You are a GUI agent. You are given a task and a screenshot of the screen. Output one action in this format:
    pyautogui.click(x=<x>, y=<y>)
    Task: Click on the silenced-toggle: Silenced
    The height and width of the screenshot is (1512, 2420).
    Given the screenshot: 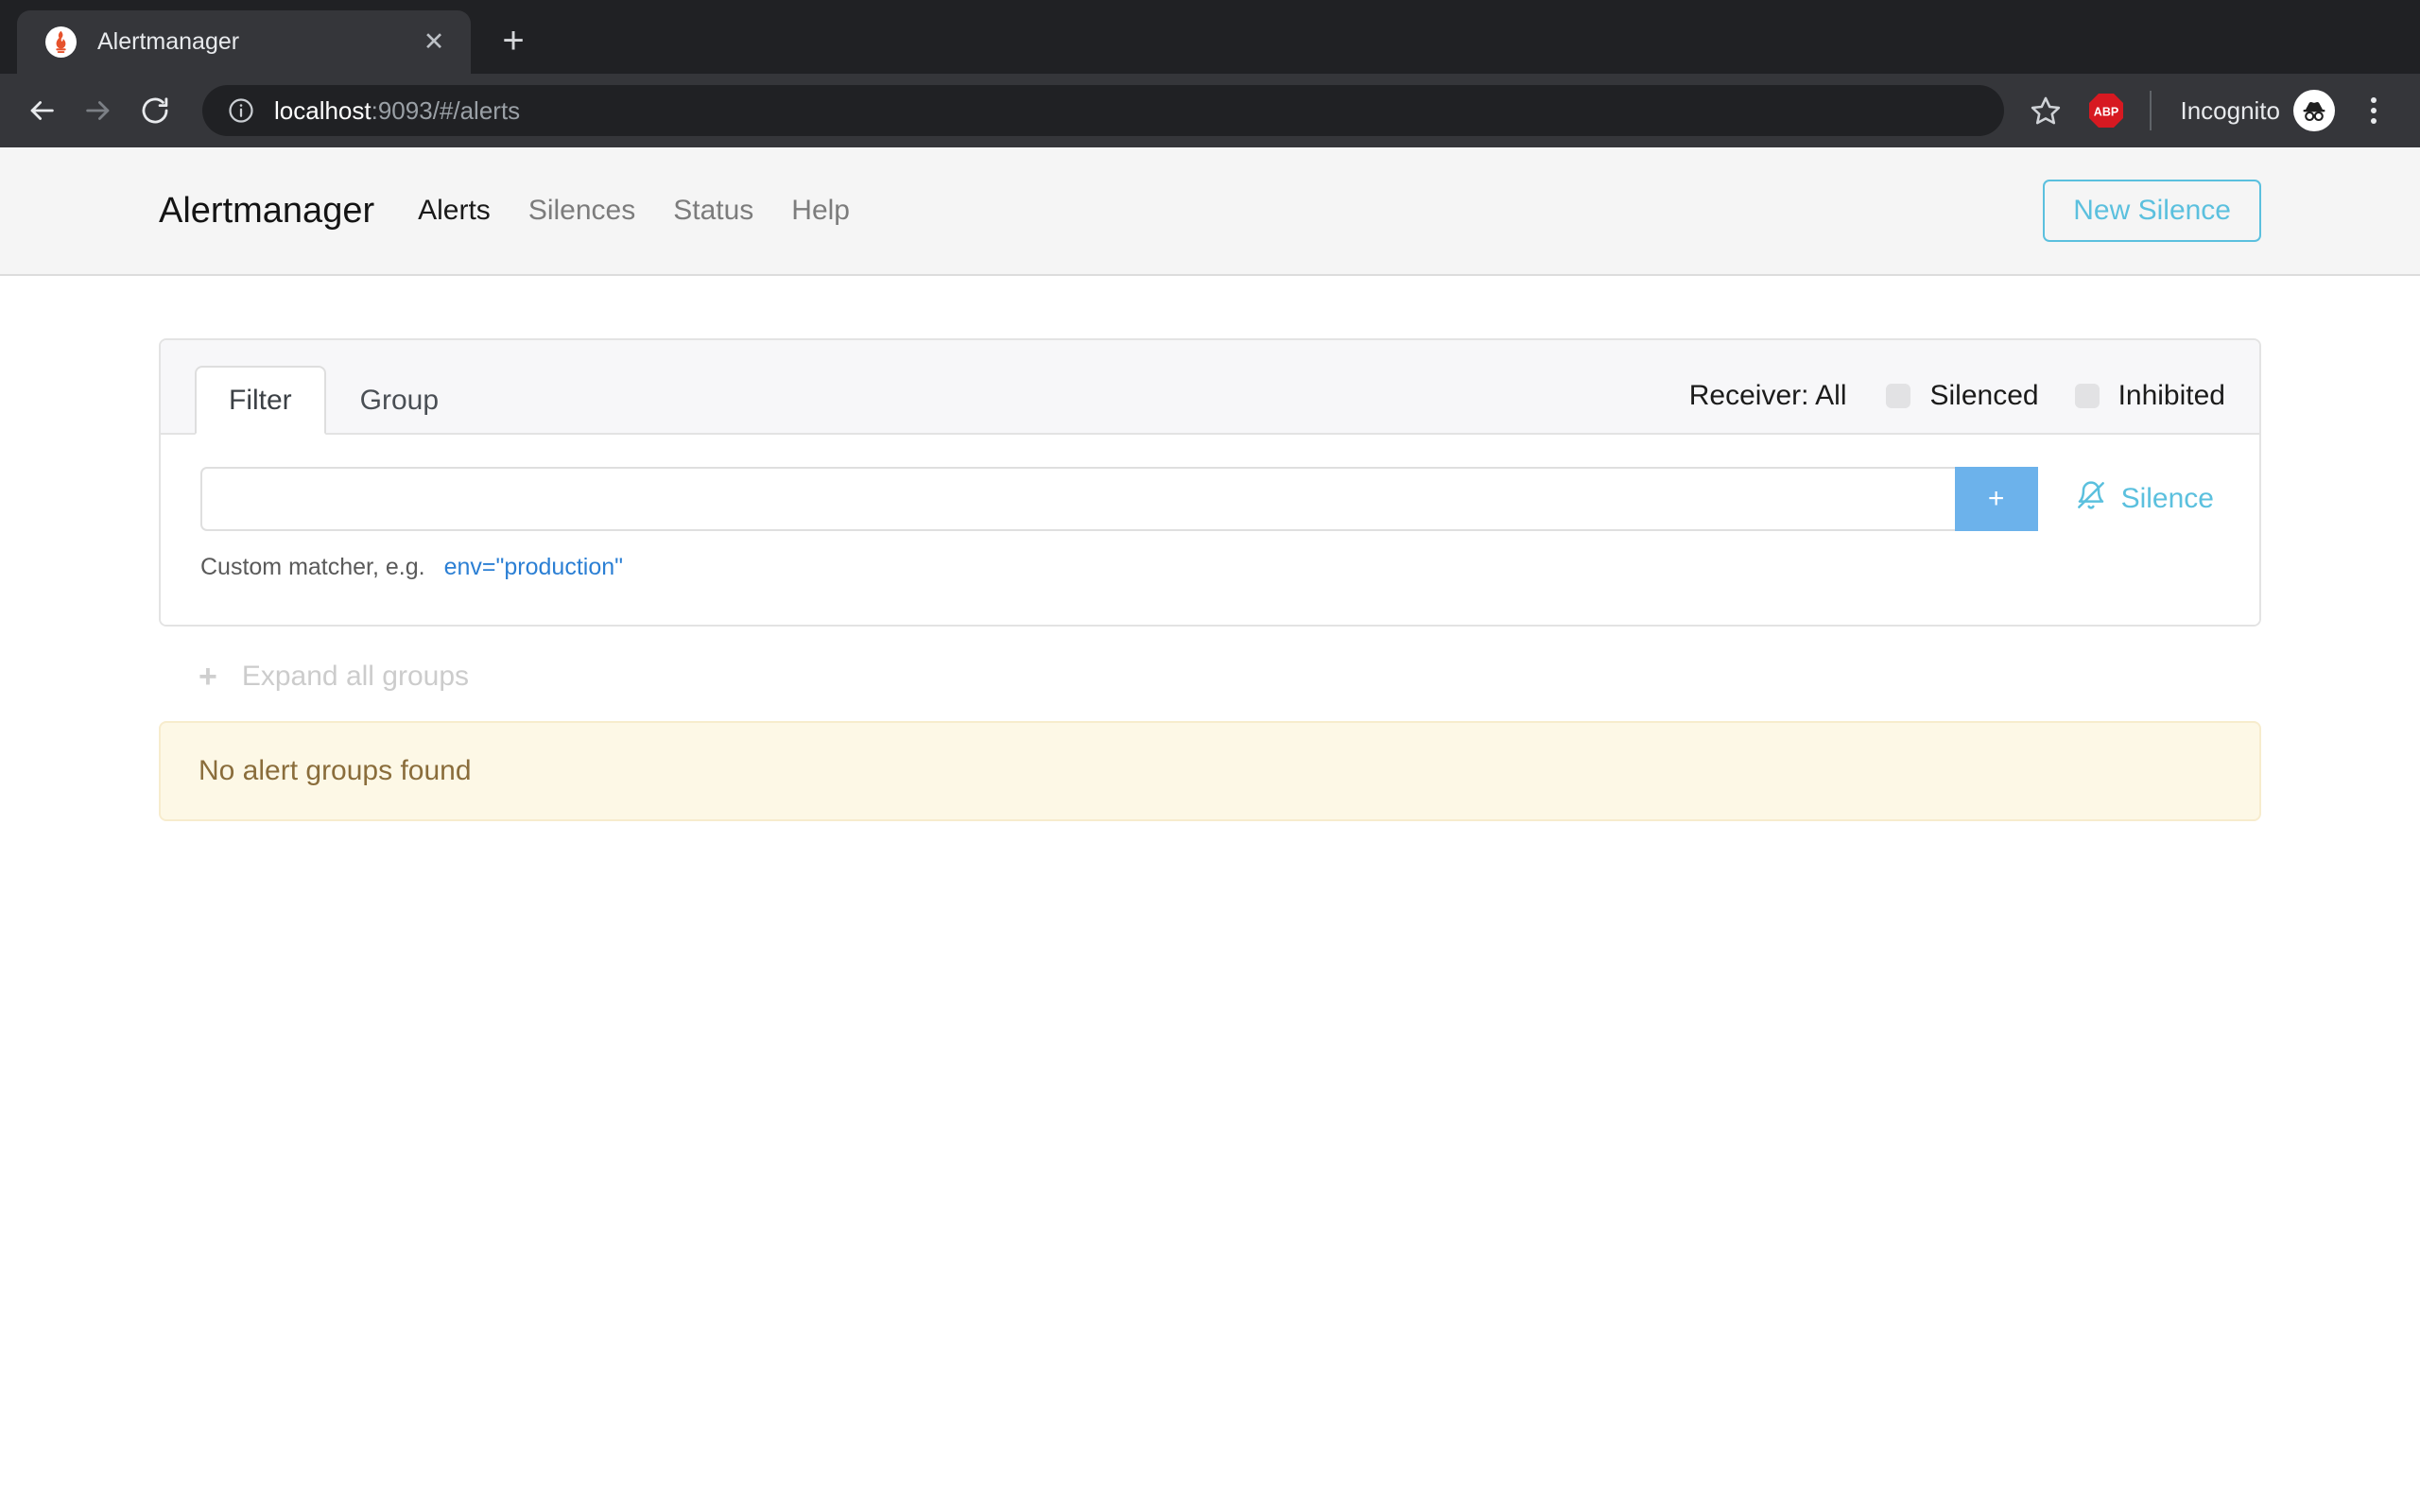 What is the action you would take?
    pyautogui.click(x=1963, y=396)
    